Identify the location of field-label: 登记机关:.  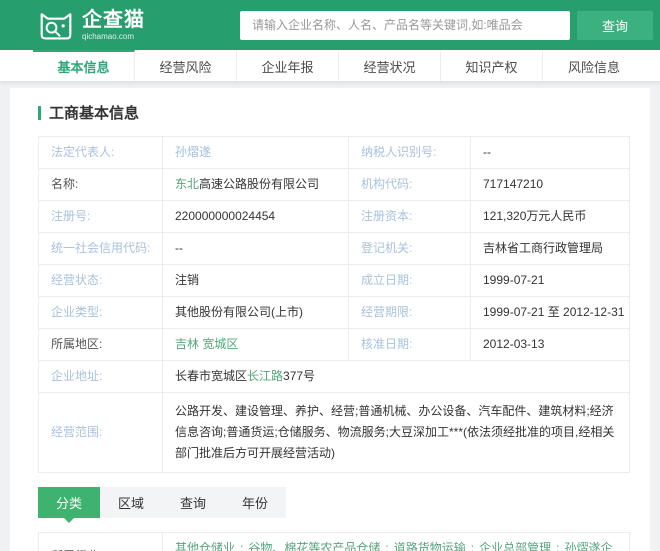
(409, 248).